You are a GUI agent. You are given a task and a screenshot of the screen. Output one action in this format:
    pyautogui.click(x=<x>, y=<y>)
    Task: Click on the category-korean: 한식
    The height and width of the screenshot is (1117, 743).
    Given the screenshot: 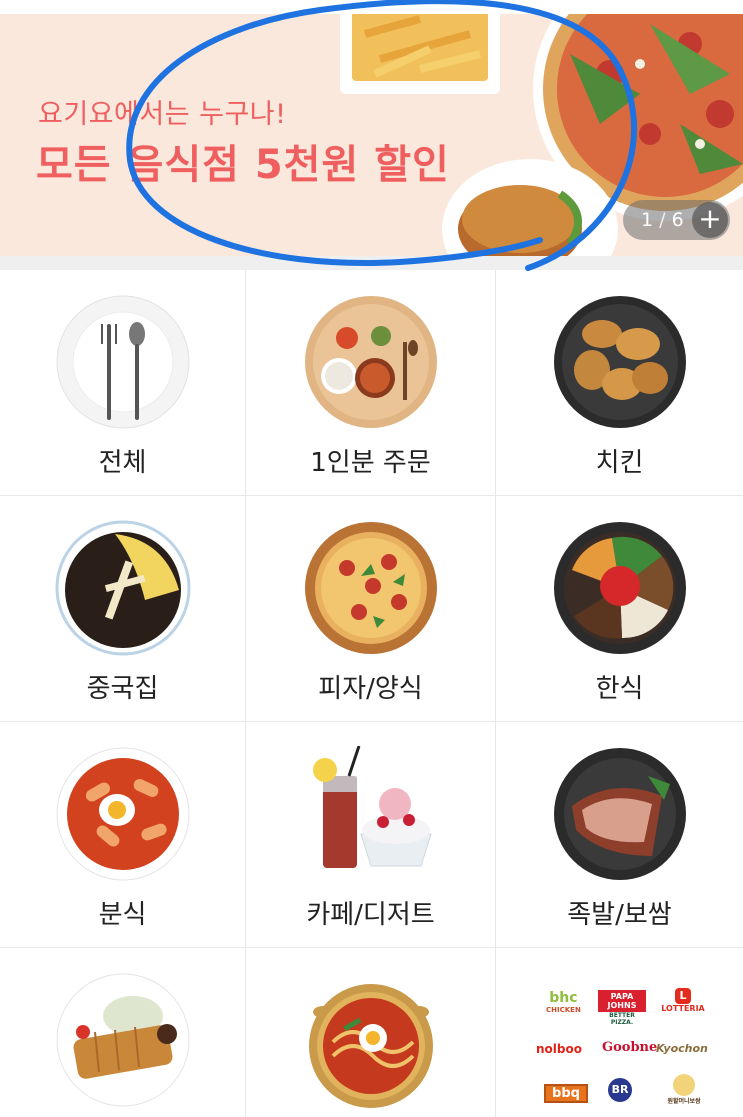 What is the action you would take?
    pyautogui.click(x=619, y=609)
    